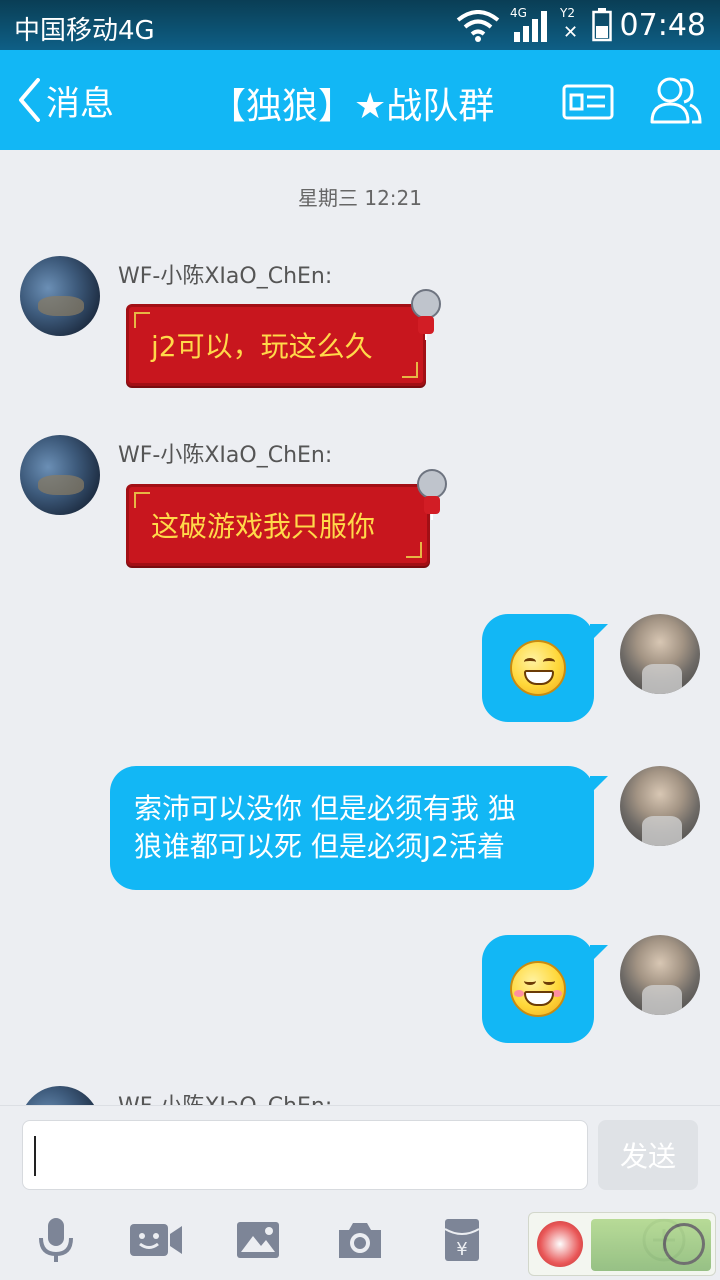  Describe the element at coordinates (305, 1155) in the screenshot. I see `message-input` at that location.